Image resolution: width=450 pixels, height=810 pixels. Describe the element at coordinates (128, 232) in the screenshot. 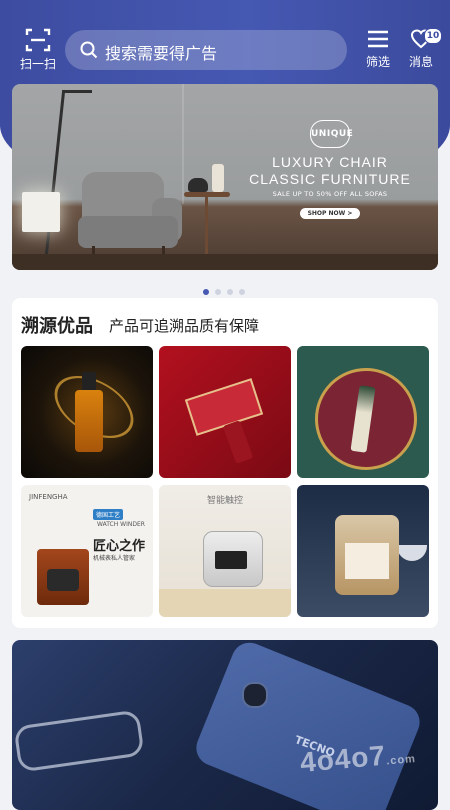

I see `armchair-seat` at that location.